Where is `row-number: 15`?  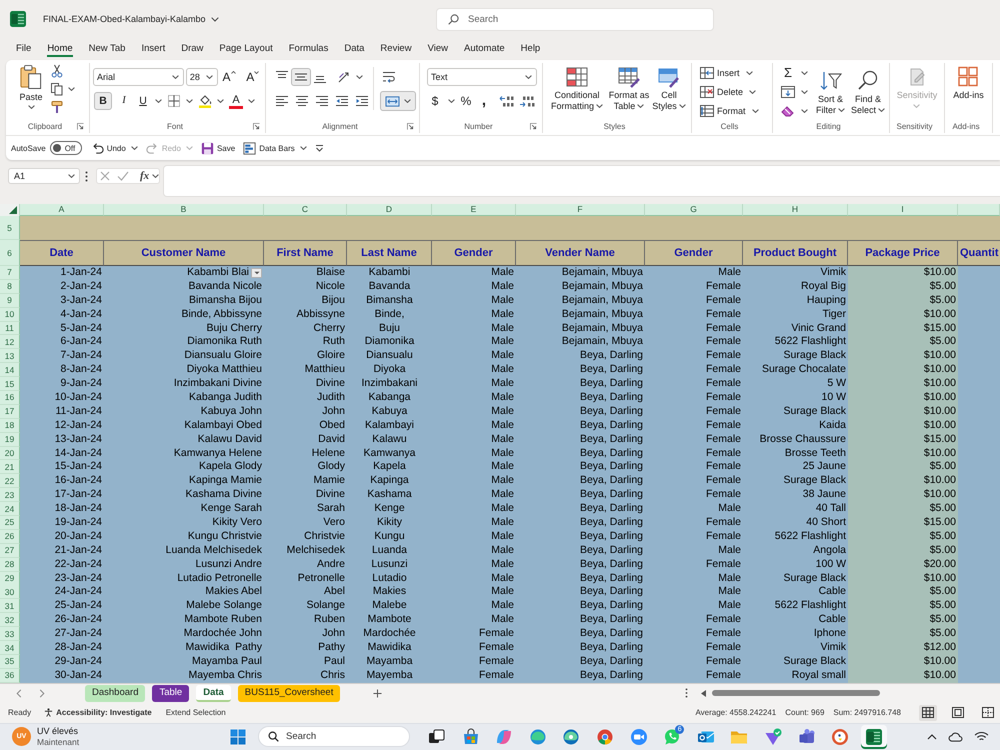
row-number: 15 is located at coordinates (10, 384).